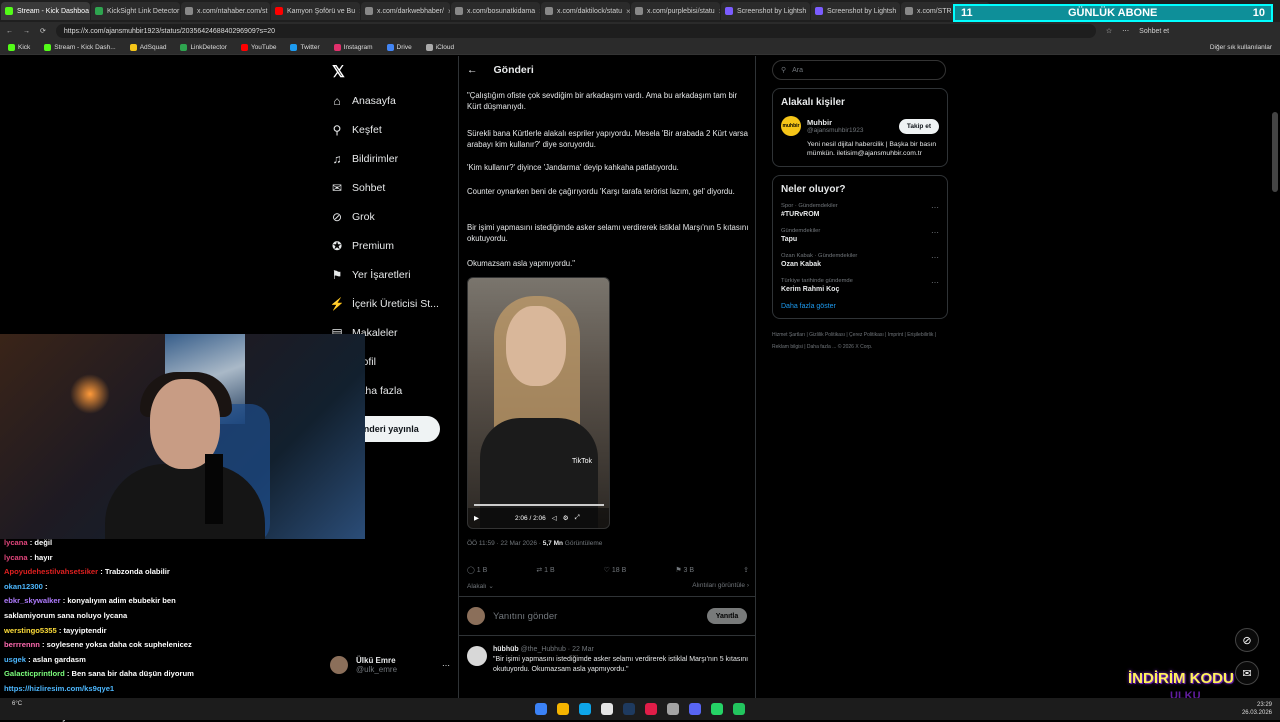  I want to click on video-progress, so click(539, 505).